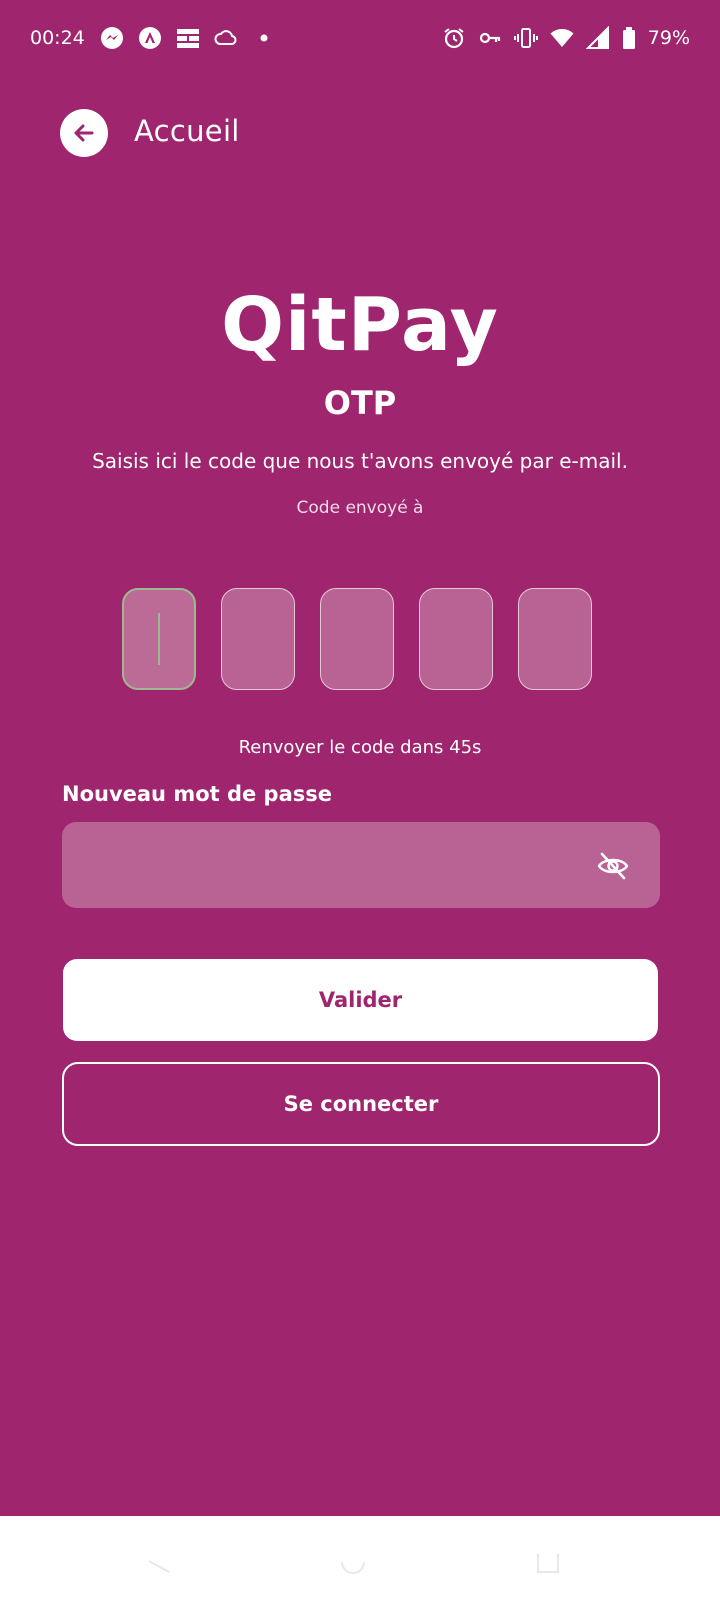 The image size is (720, 1600). What do you see at coordinates (360, 747) in the screenshot?
I see `resend-code-timer: Renvoyer le code dans 45s` at bounding box center [360, 747].